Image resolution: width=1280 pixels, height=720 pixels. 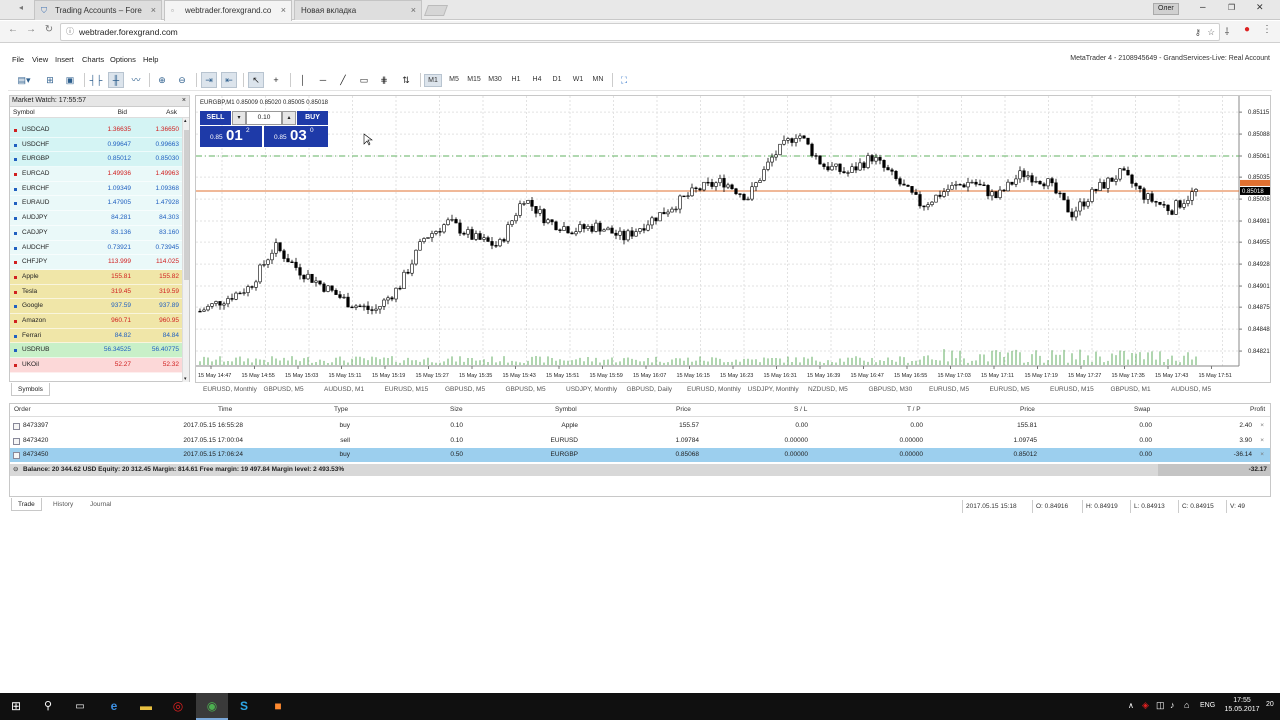 I want to click on col-tp: T / P, so click(x=914, y=409).